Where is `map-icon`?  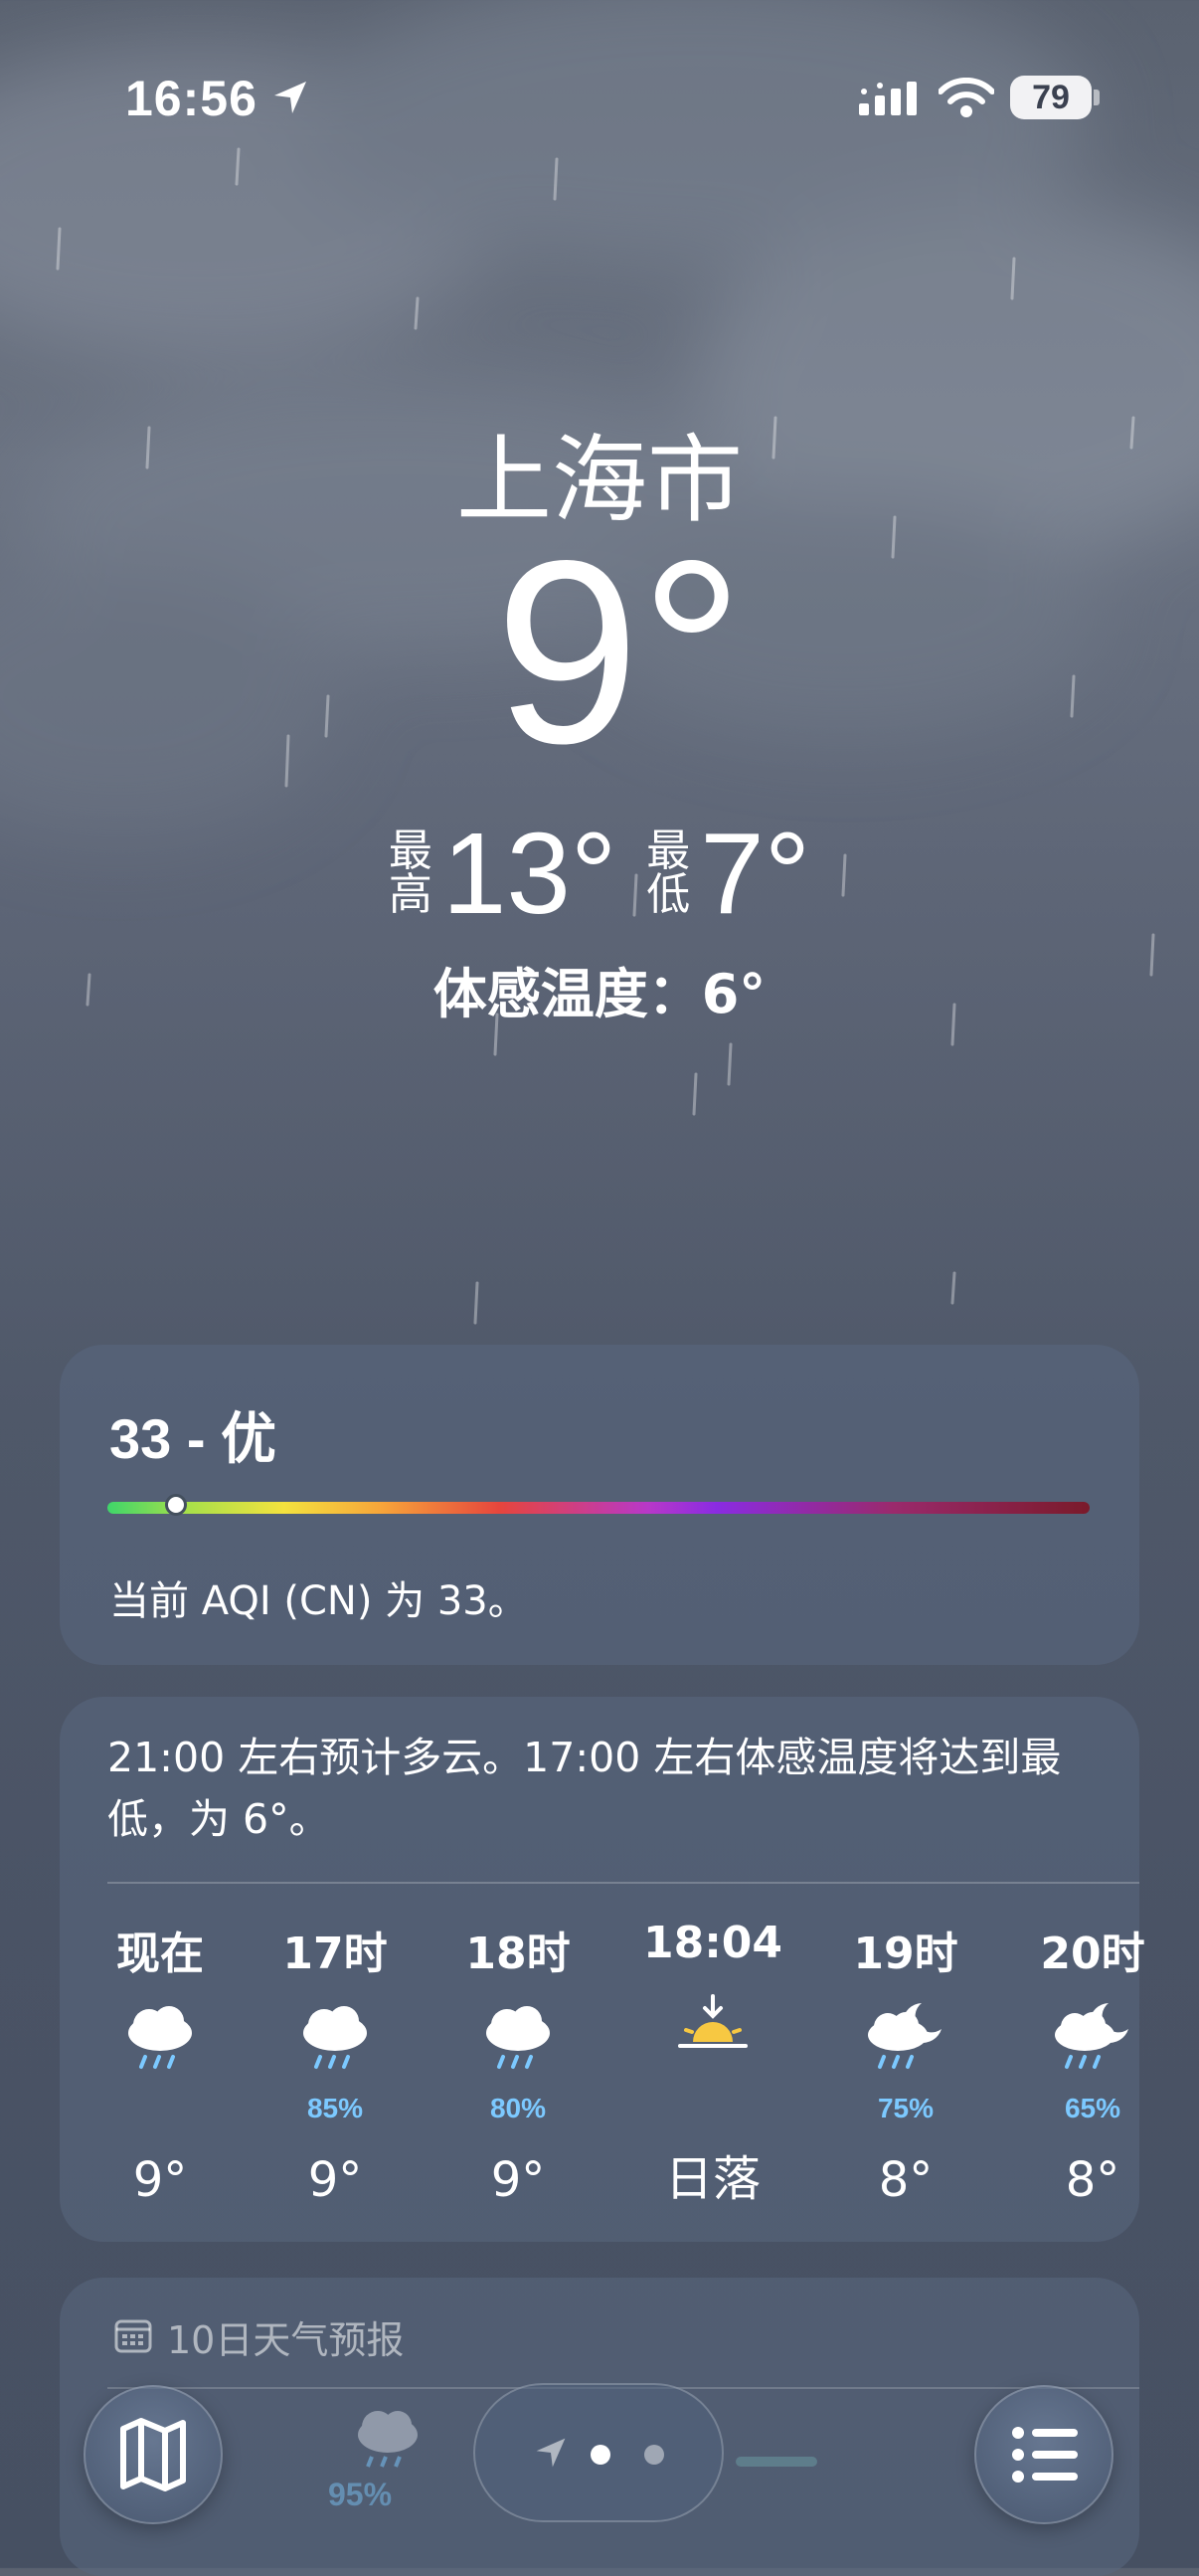 map-icon is located at coordinates (153, 2454).